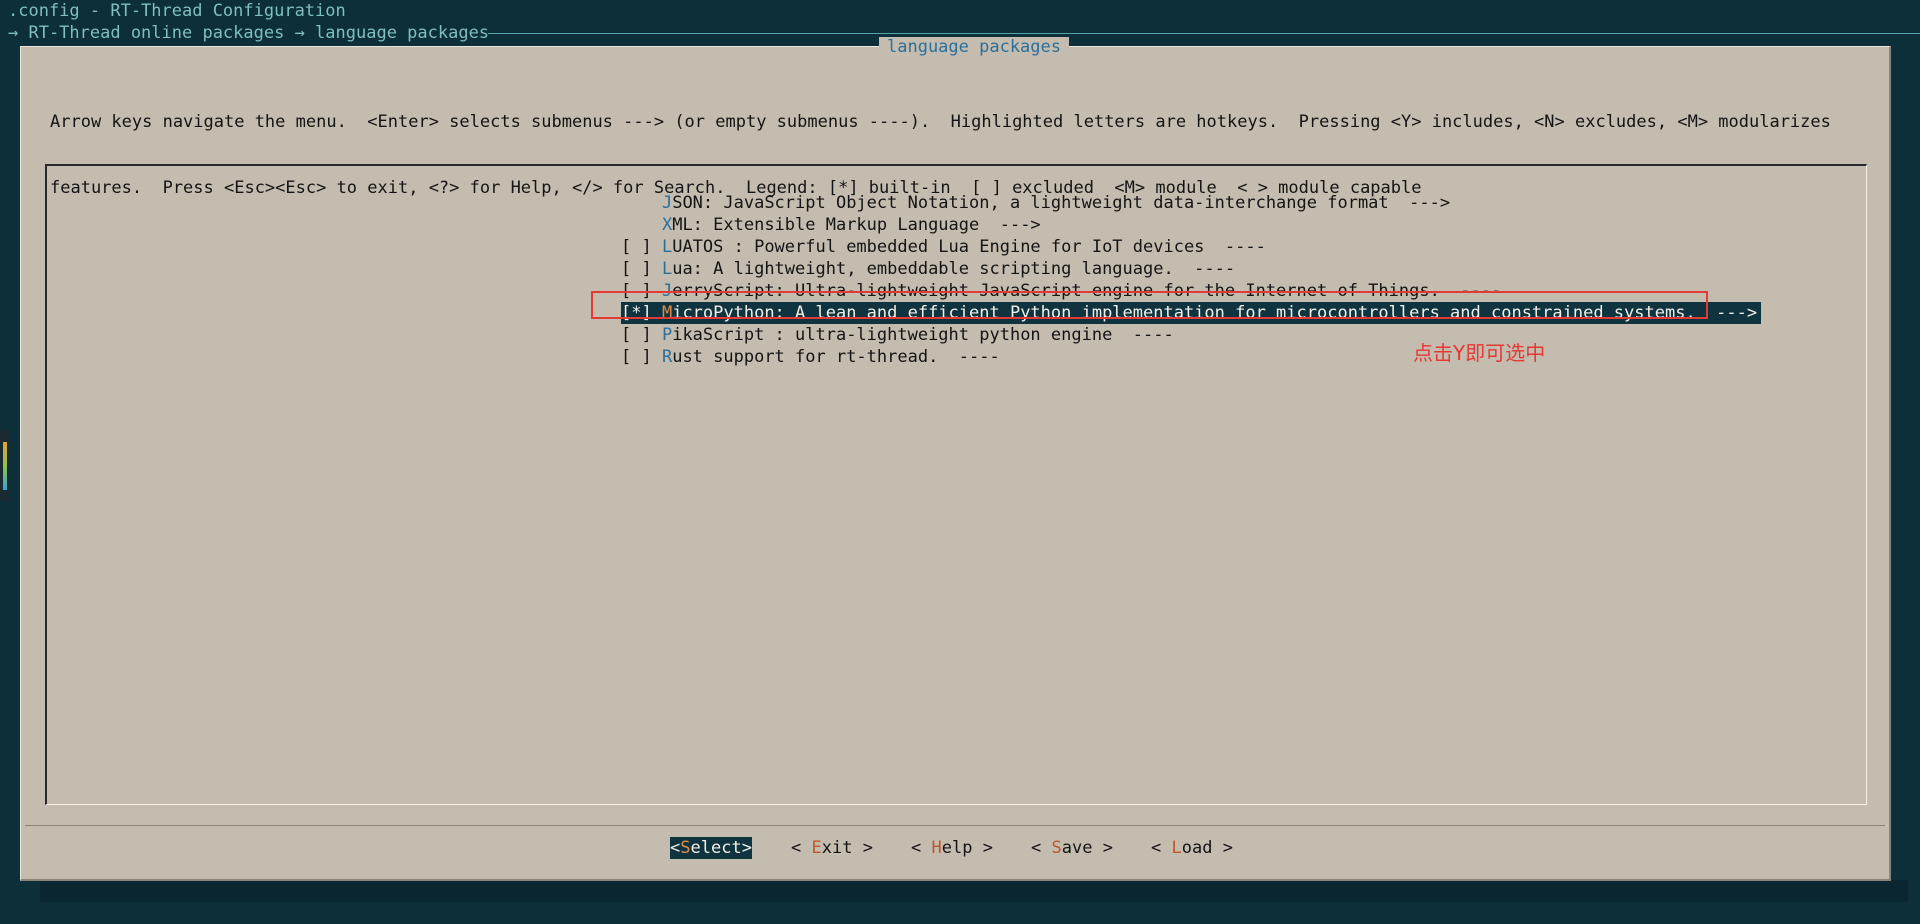  What do you see at coordinates (177, 11) in the screenshot?
I see `window-title: .config - RT-Thread Configuration` at bounding box center [177, 11].